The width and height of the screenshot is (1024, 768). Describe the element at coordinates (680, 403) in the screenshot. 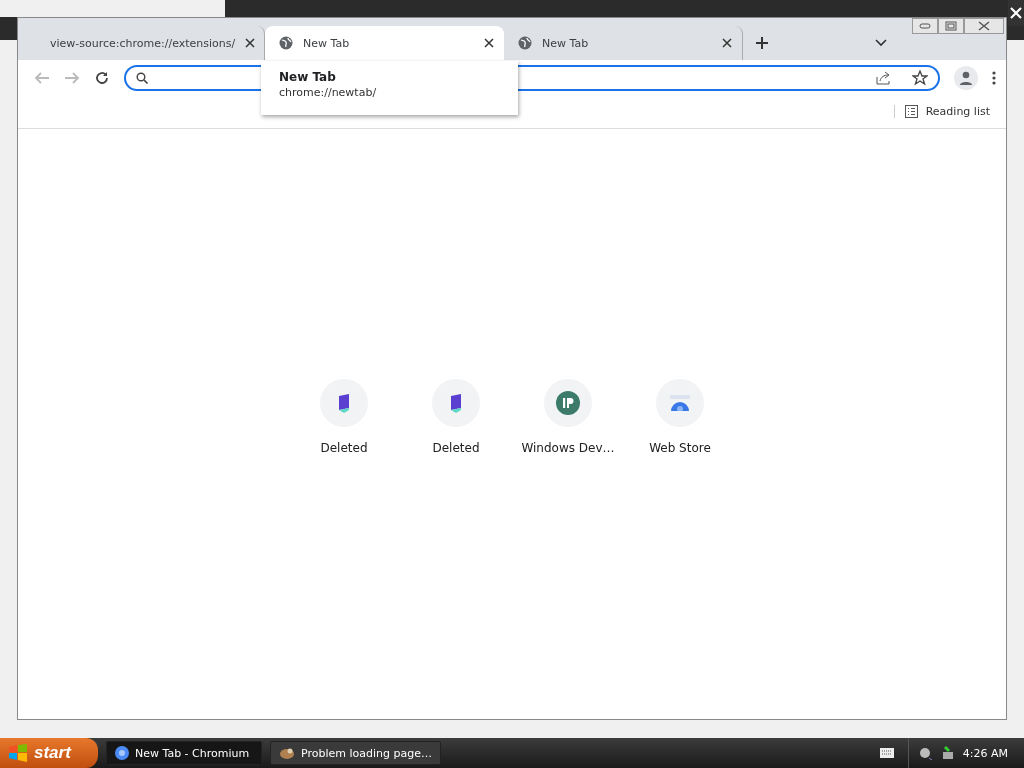

I see `store-logo-icon` at that location.